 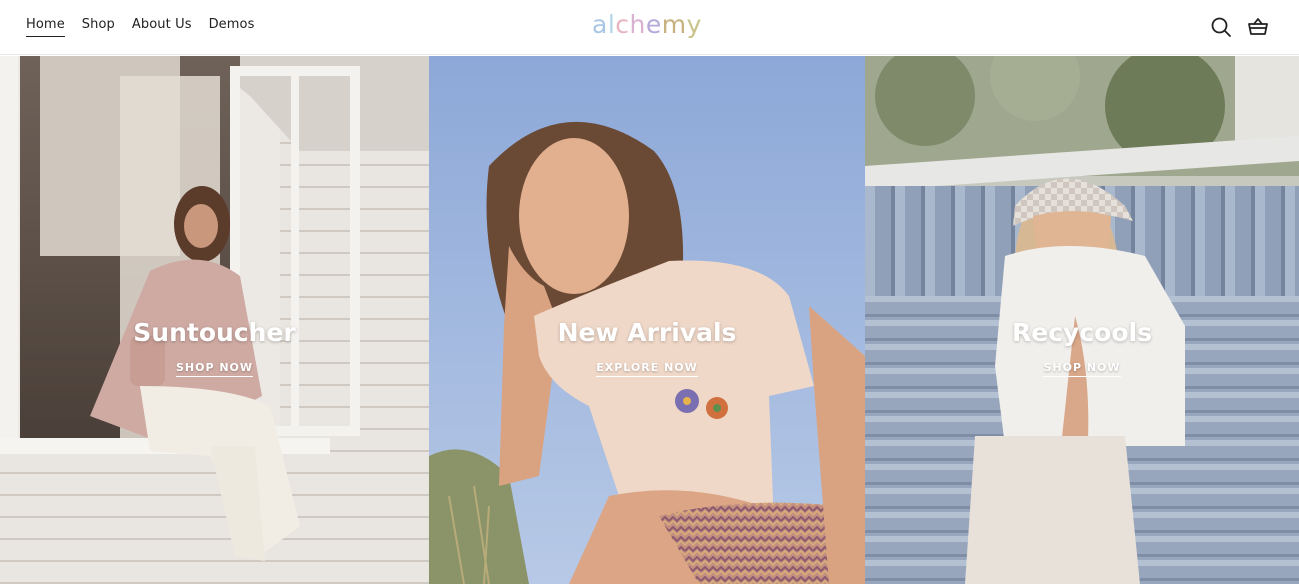 I want to click on main-nav: Home Shop About Us Demos, so click(x=140, y=27).